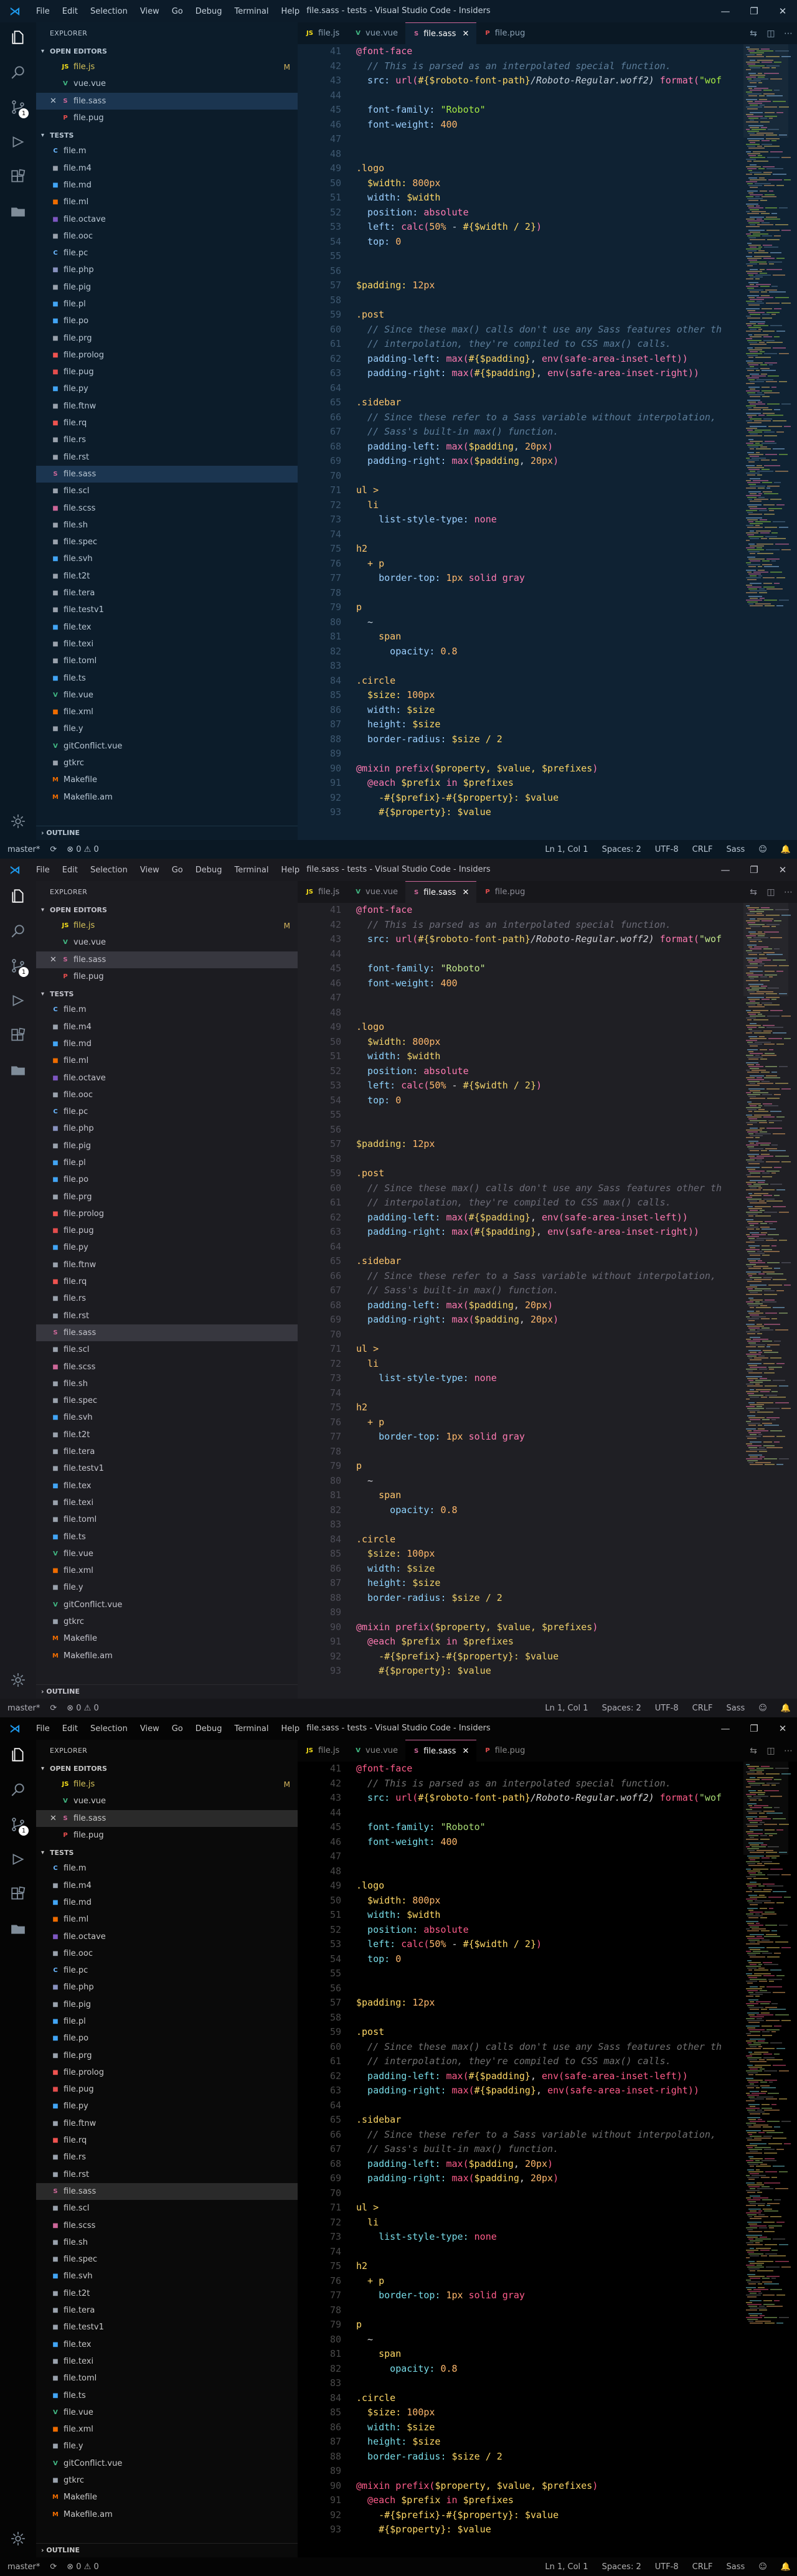 The height and width of the screenshot is (2576, 797). Describe the element at coordinates (167, 1570) in the screenshot. I see `file-tree-item: ■ file.xml` at that location.